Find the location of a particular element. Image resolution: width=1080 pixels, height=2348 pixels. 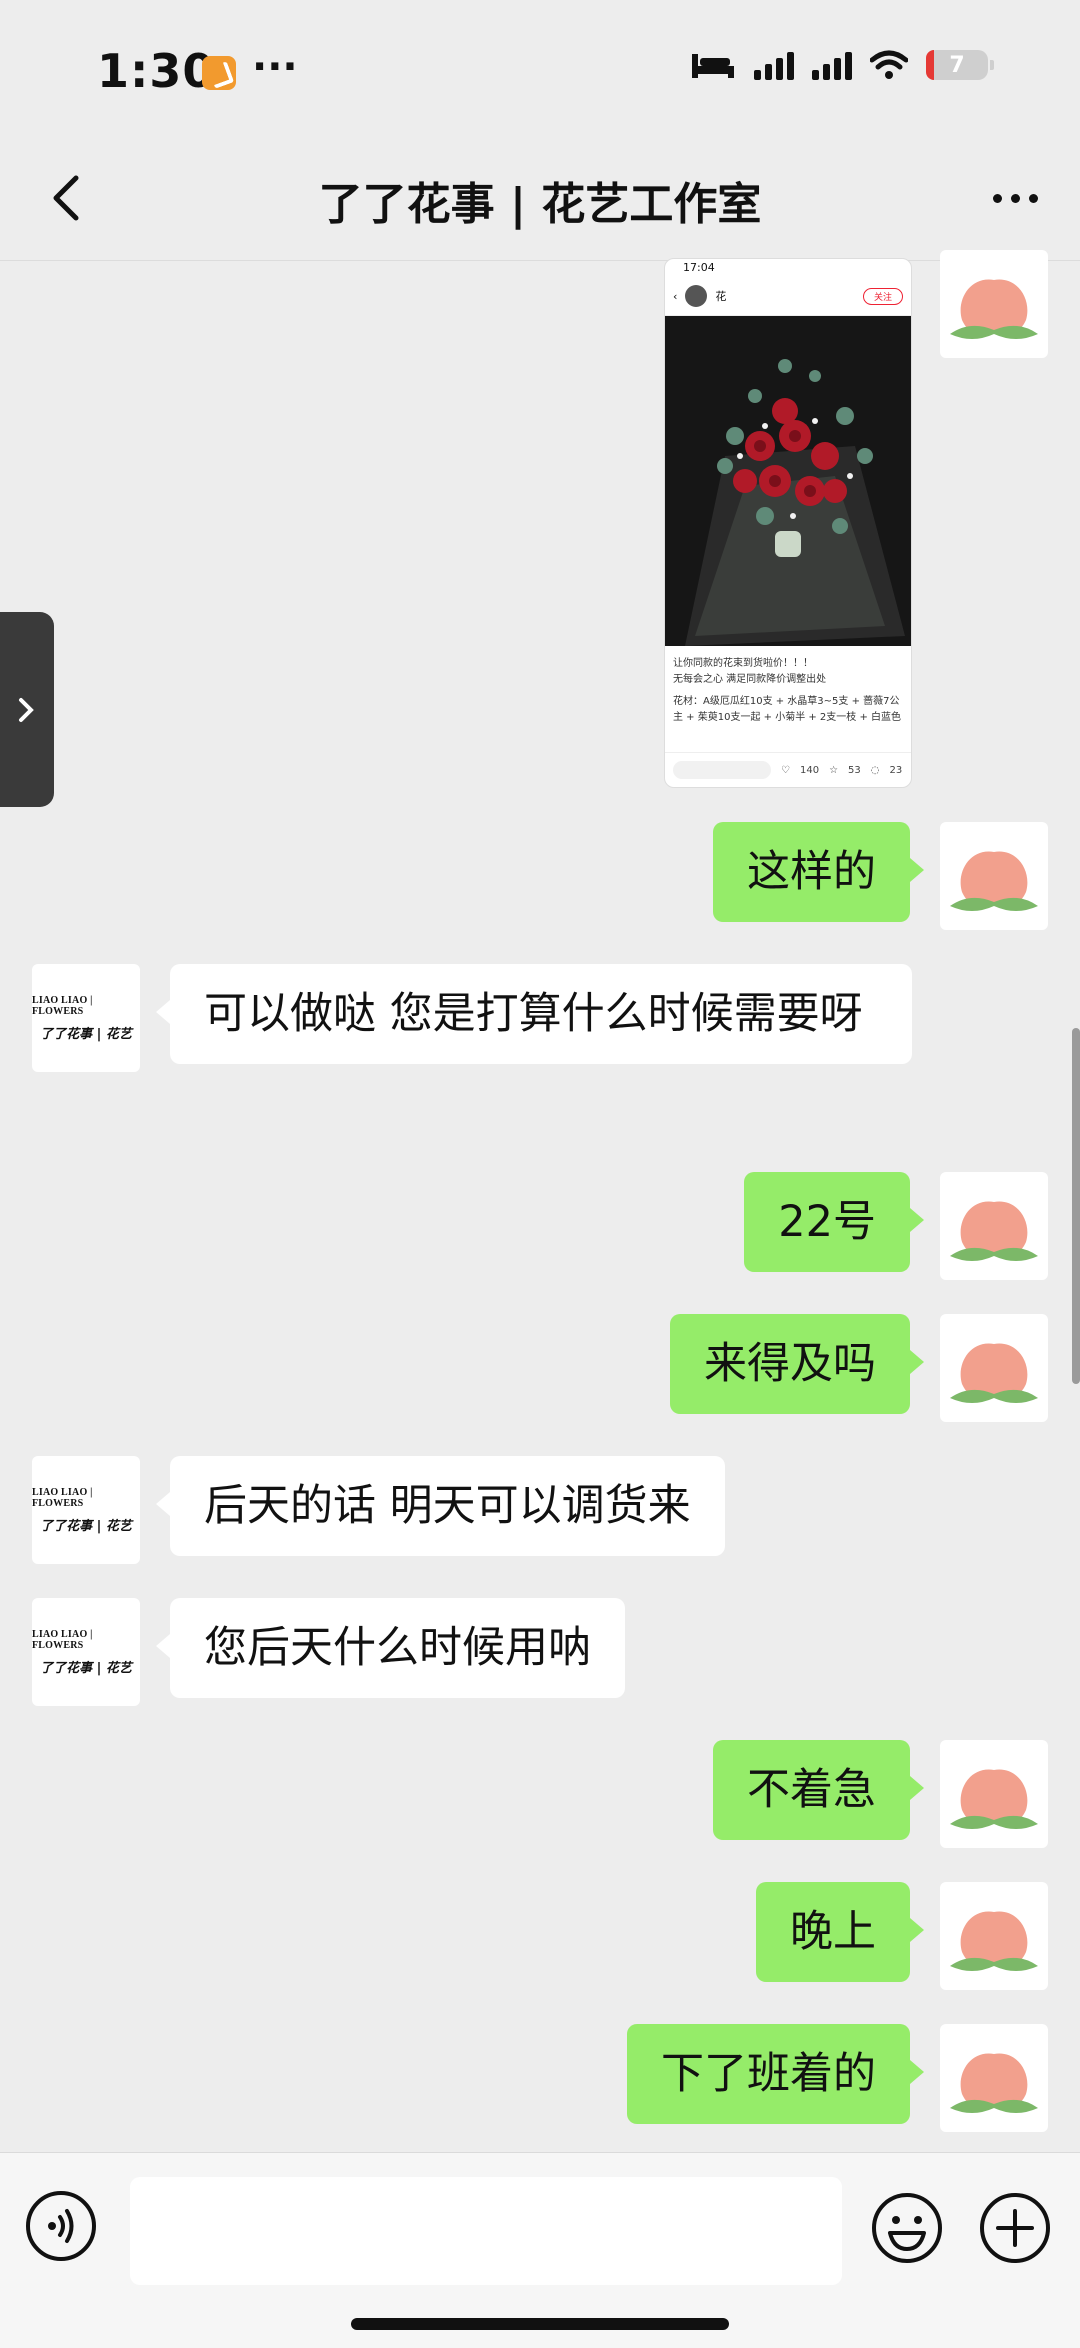

message-bubble-outgoing: 下了班着的 is located at coordinates (775, 2074).